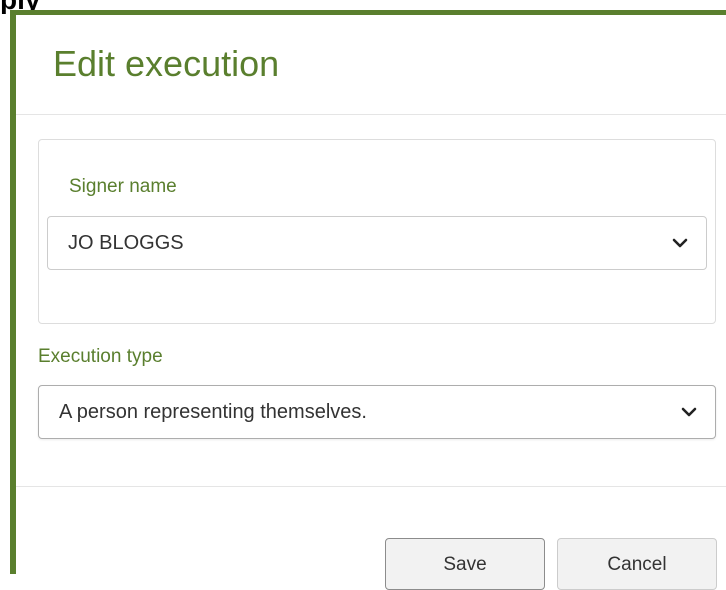 This screenshot has width=726, height=590. What do you see at coordinates (371, 486) in the screenshot?
I see `modal-footer-divider` at bounding box center [371, 486].